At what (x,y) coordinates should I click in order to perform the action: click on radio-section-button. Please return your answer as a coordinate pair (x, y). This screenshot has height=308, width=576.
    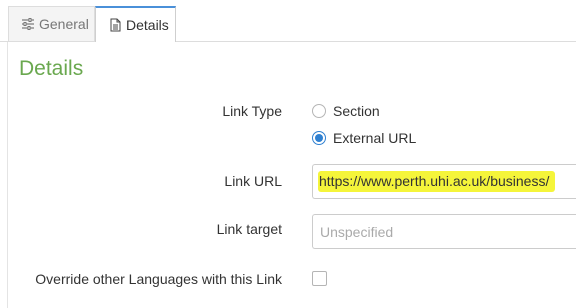
    Looking at the image, I should click on (319, 111).